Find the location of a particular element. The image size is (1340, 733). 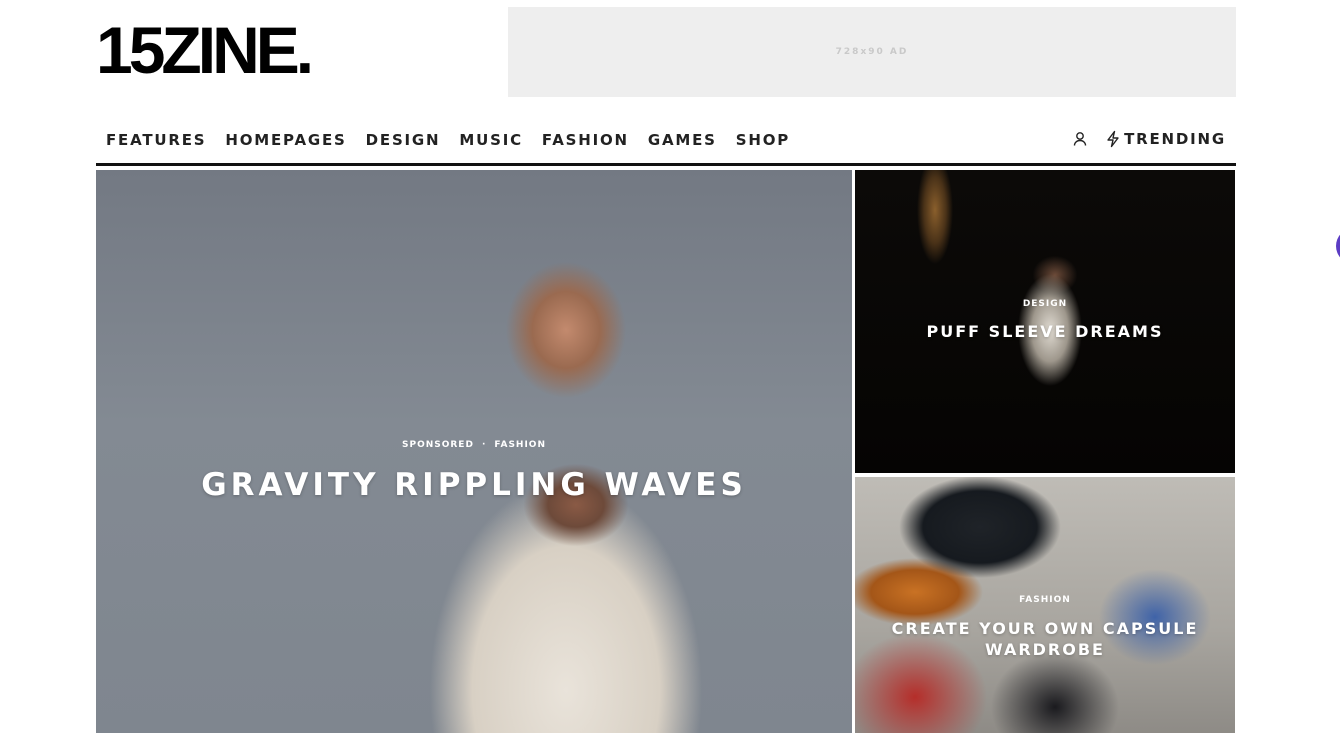

sponsored-badge: SPONSORED is located at coordinates (437, 445).